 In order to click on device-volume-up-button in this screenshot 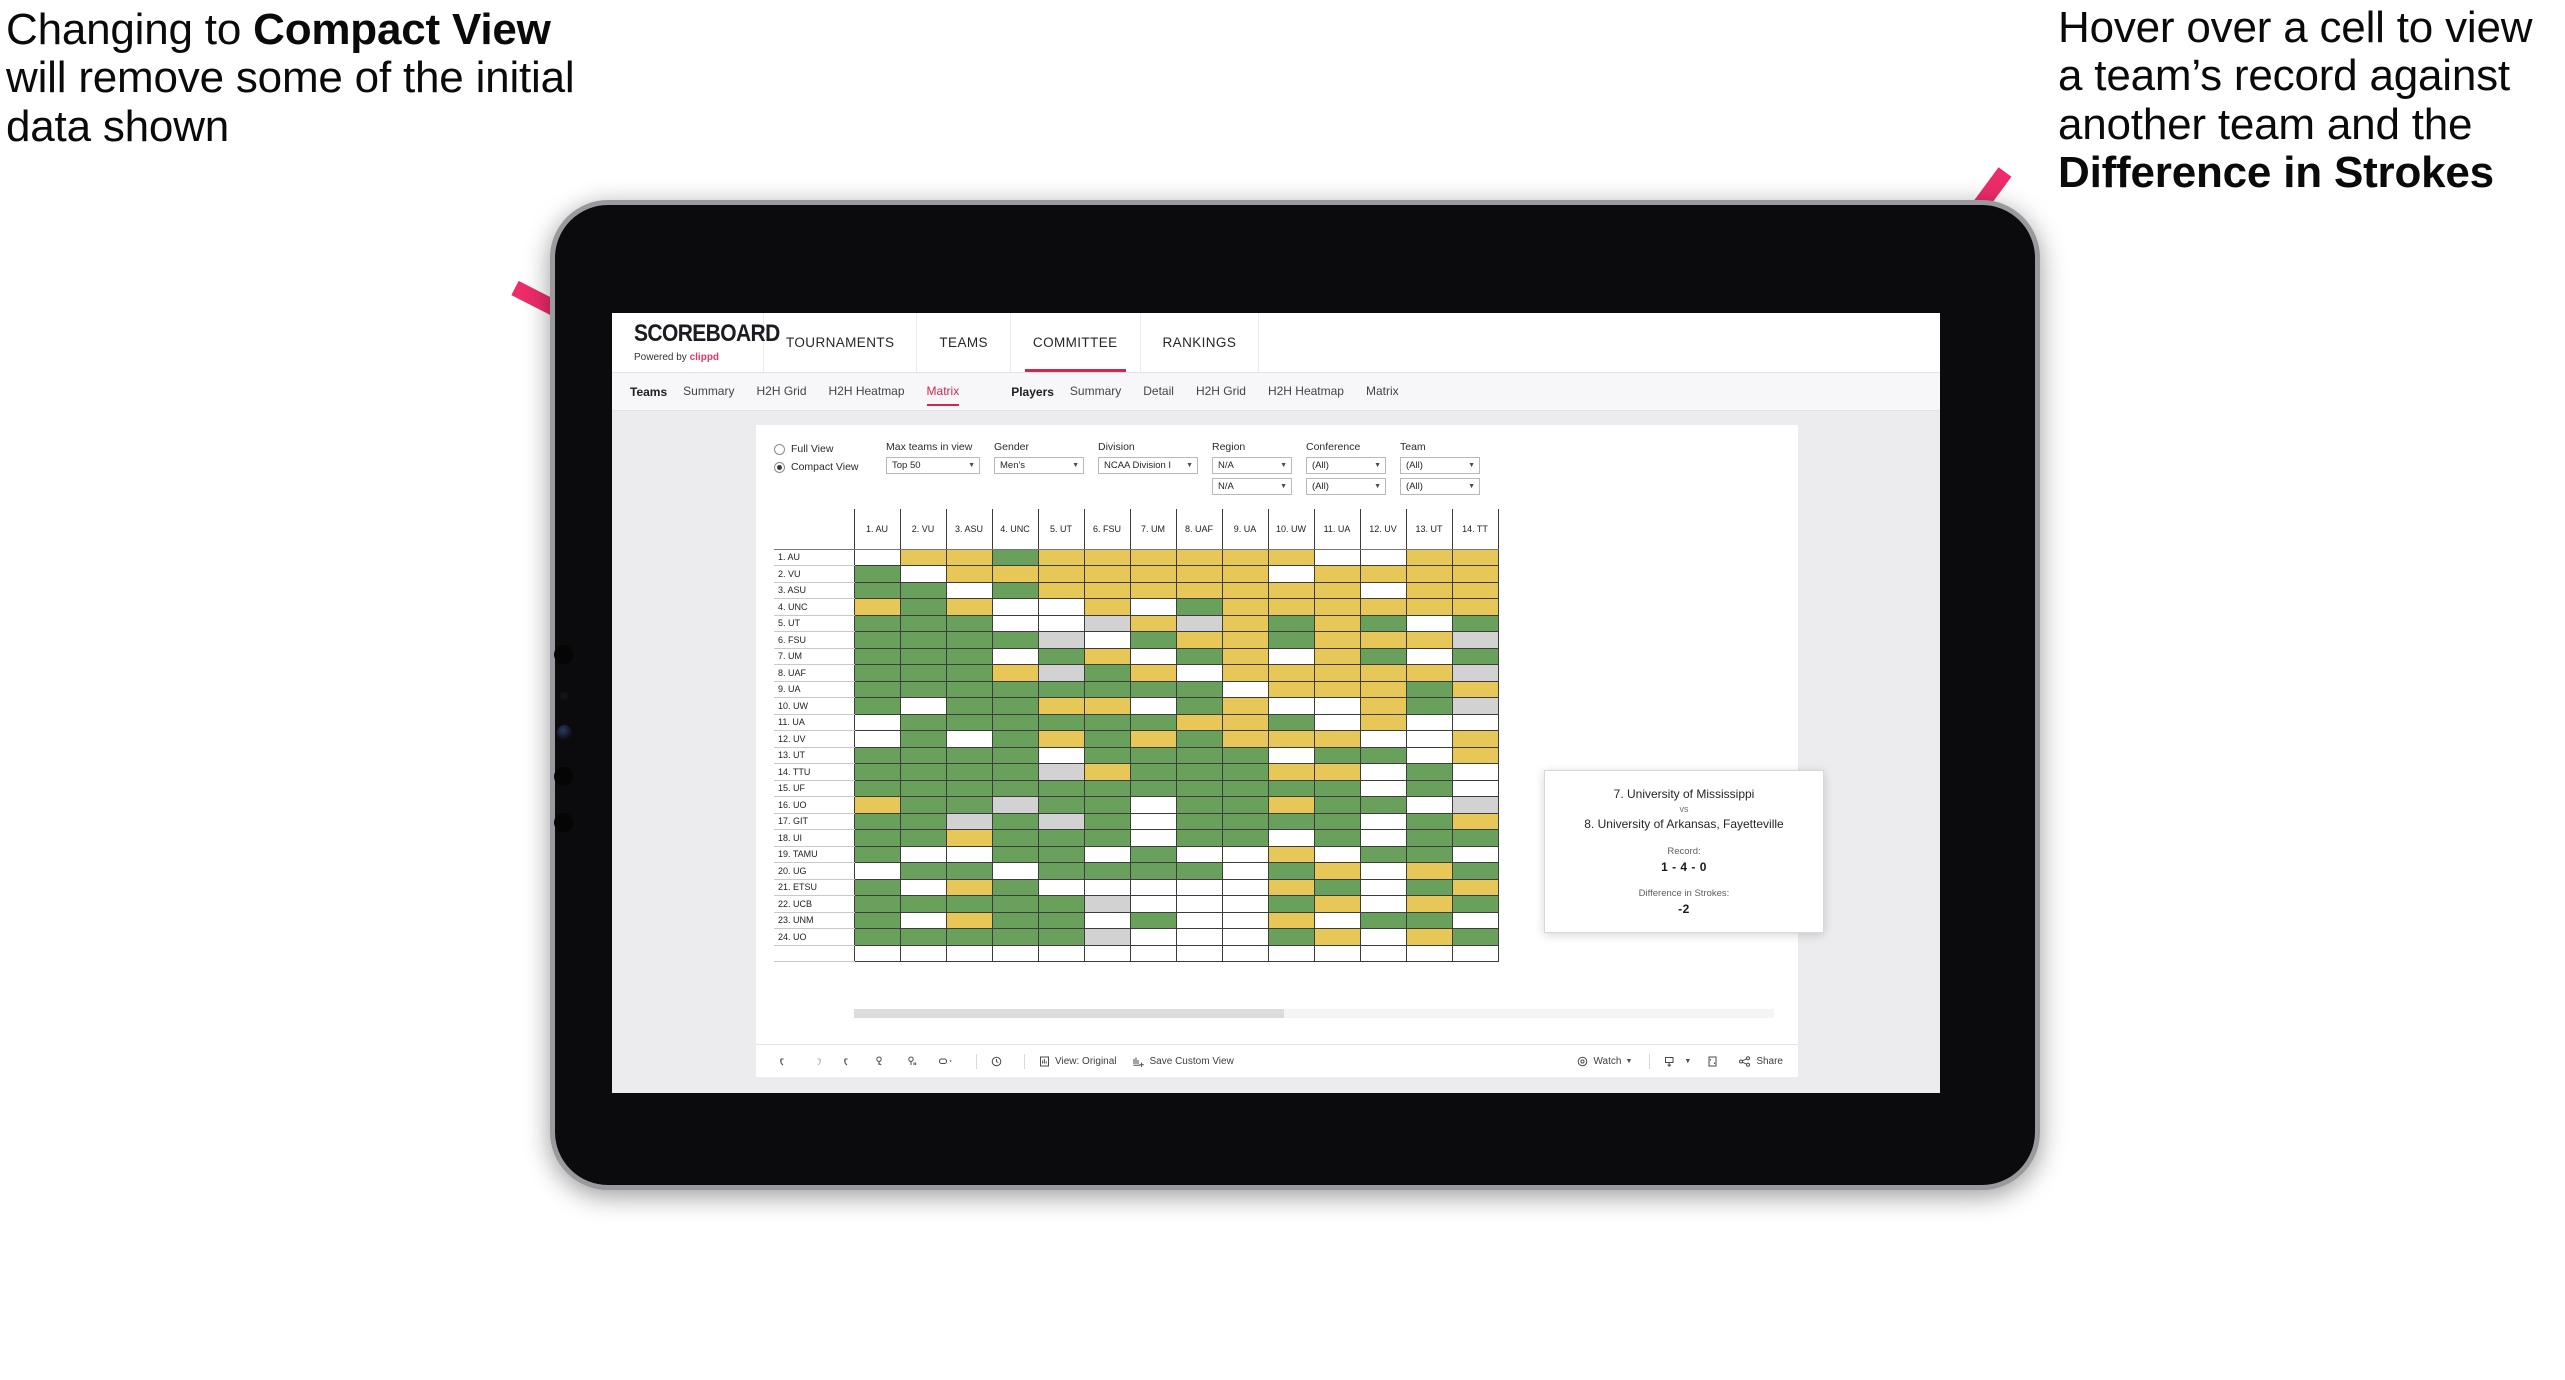, I will do `click(563, 776)`.